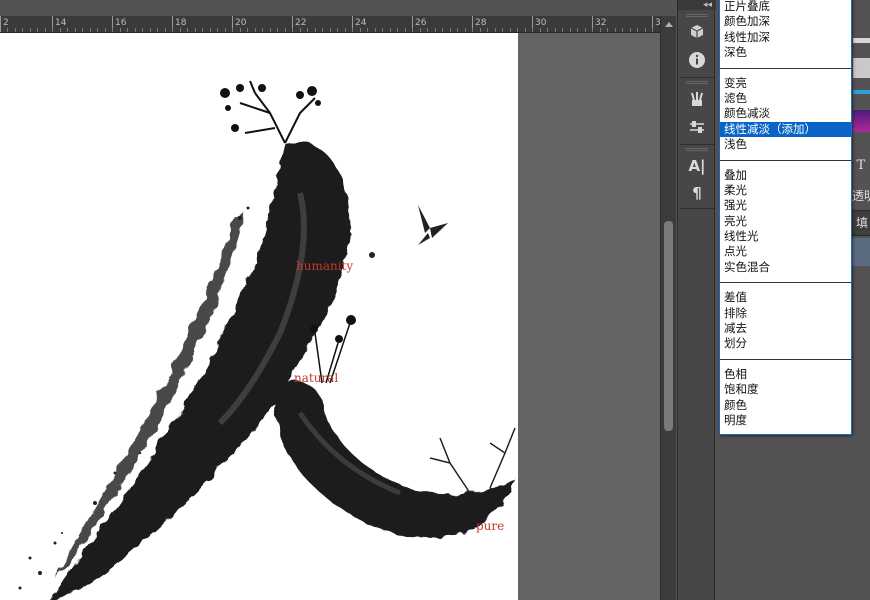  What do you see at coordinates (785, 190) in the screenshot?
I see `blend-mode-item: 柔光` at bounding box center [785, 190].